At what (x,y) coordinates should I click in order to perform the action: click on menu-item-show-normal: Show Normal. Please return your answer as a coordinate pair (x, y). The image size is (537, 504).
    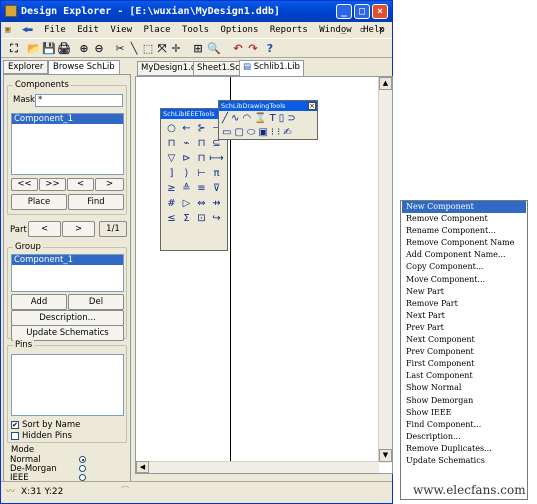
    Looking at the image, I should click on (464, 388).